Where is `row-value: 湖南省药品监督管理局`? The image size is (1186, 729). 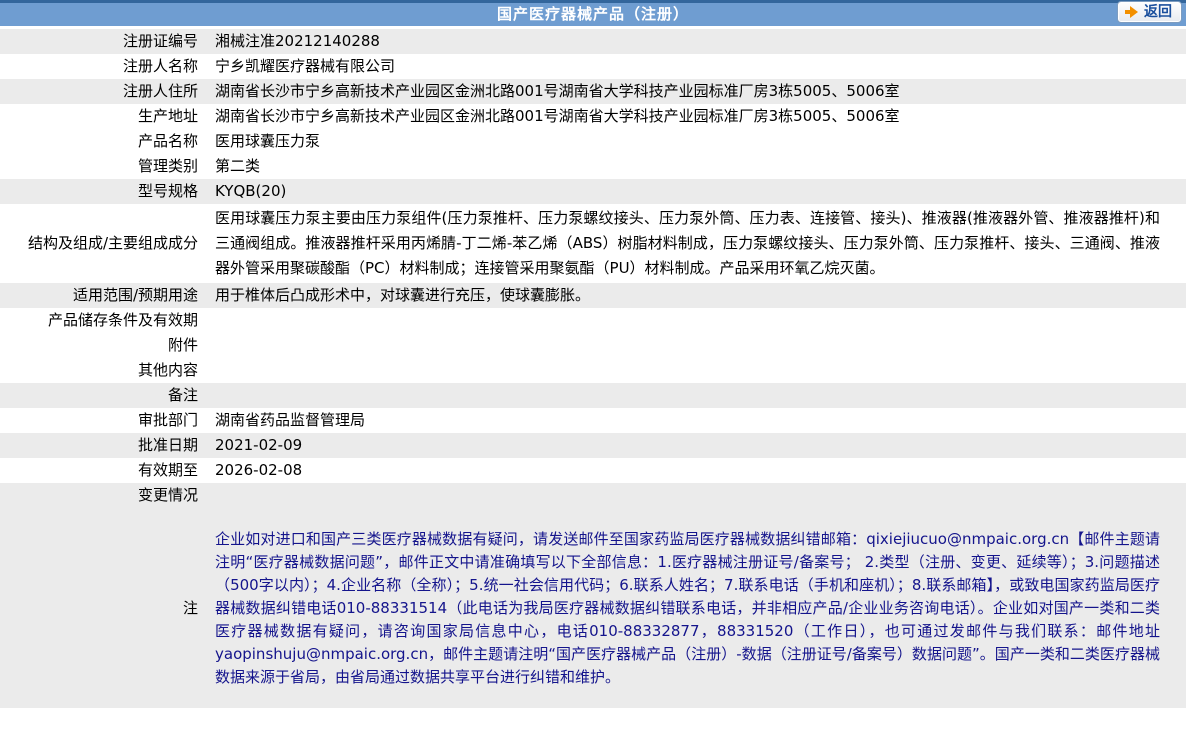 row-value: 湖南省药品监督管理局 is located at coordinates (290, 420).